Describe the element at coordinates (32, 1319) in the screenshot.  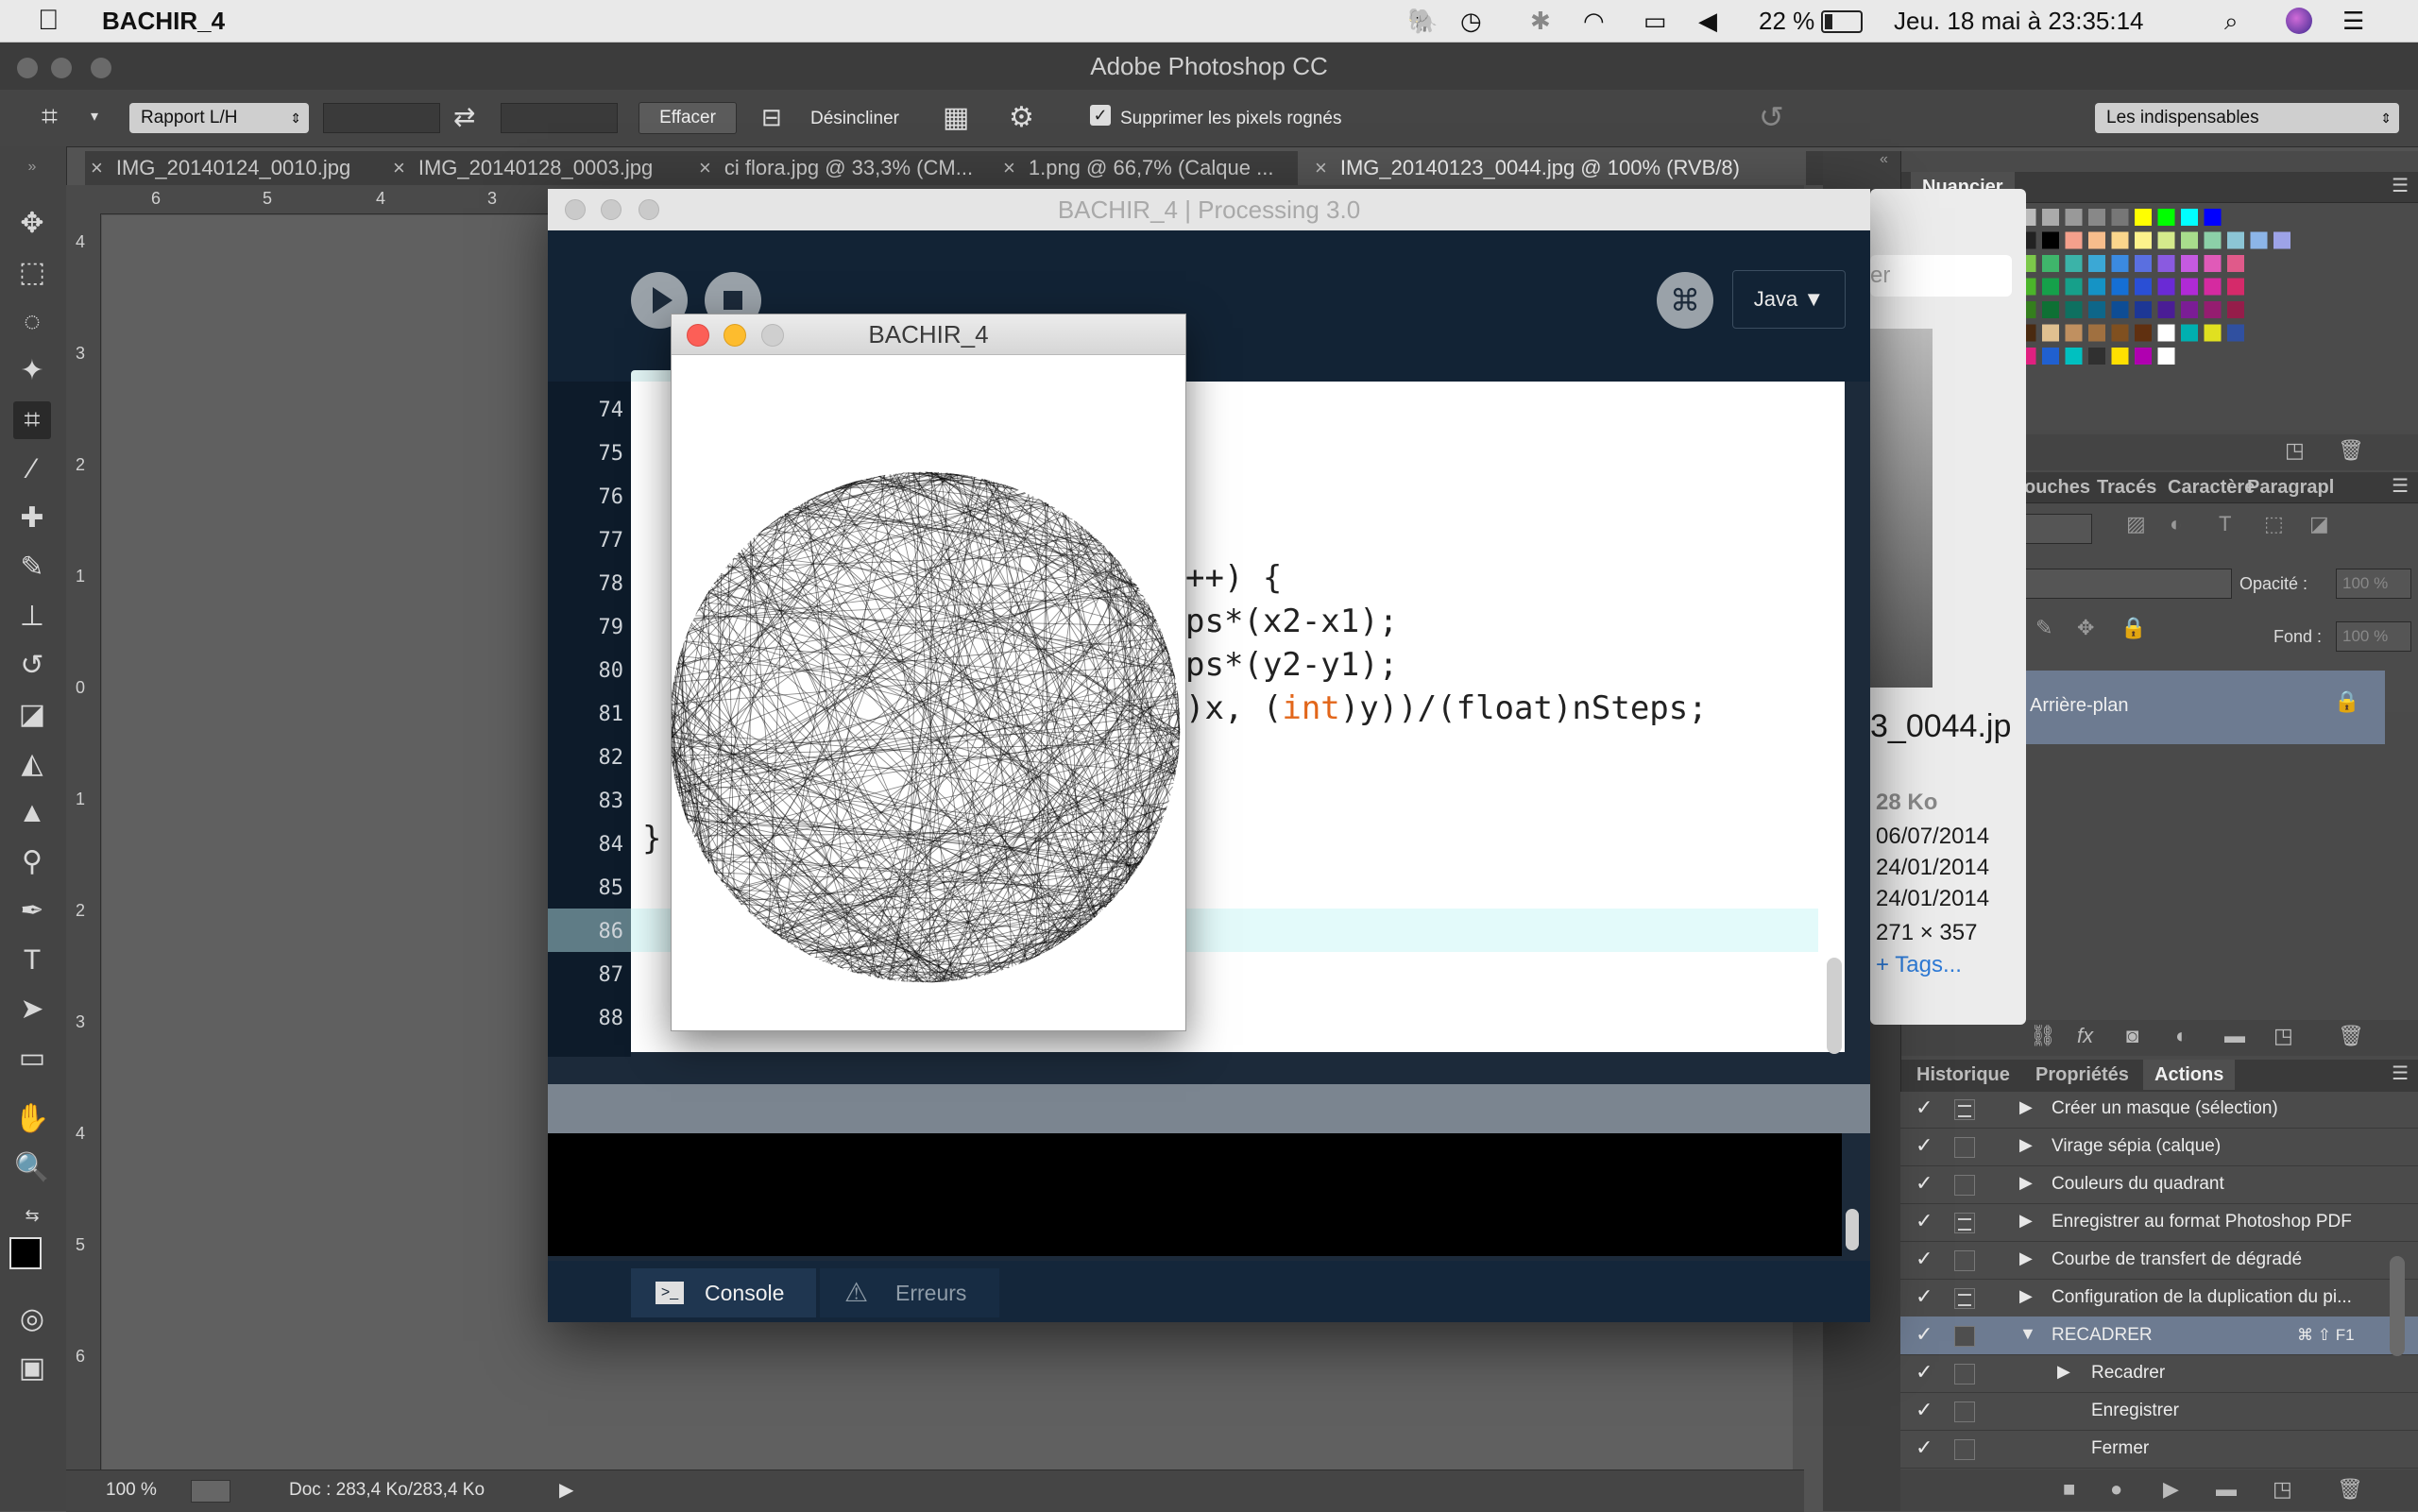
I see `quick-mask-icon: ◎` at that location.